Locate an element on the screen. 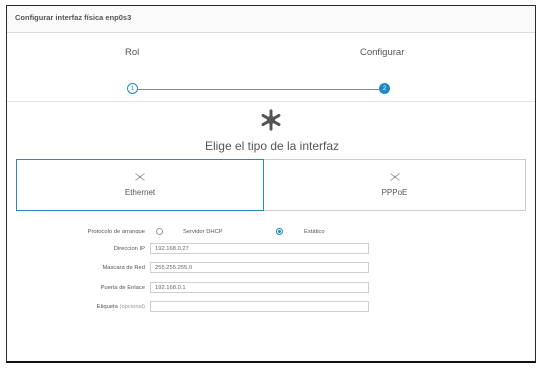 The width and height of the screenshot is (542, 368). tag-label: Etiqueta (opcional) is located at coordinates (121, 307).